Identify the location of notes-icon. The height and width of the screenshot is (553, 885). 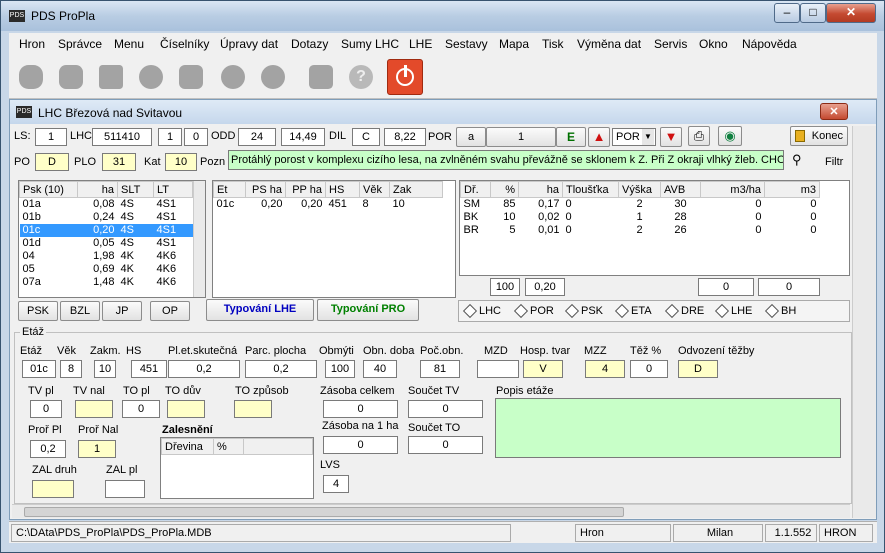
(111, 77).